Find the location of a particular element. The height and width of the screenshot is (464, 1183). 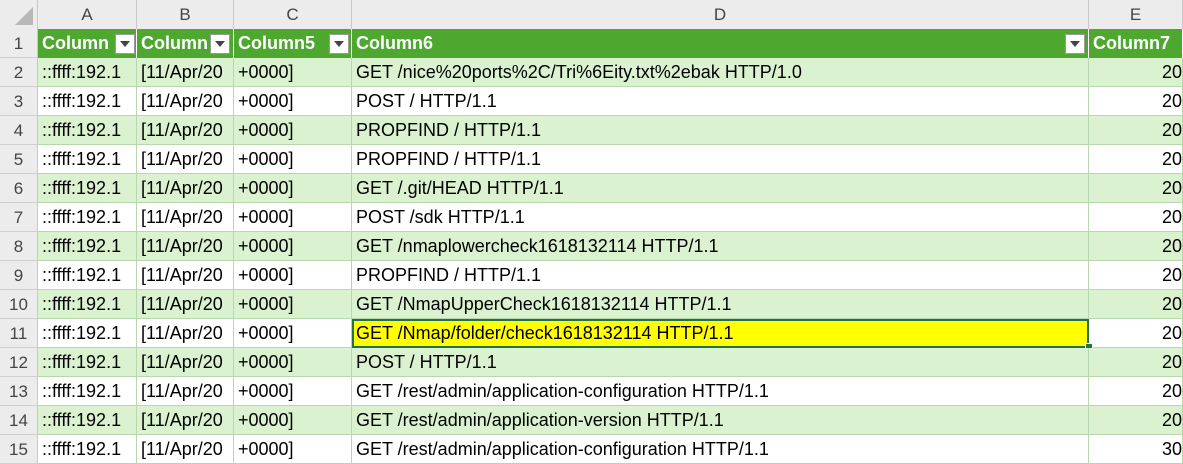

select-all-button is located at coordinates (19, 14).